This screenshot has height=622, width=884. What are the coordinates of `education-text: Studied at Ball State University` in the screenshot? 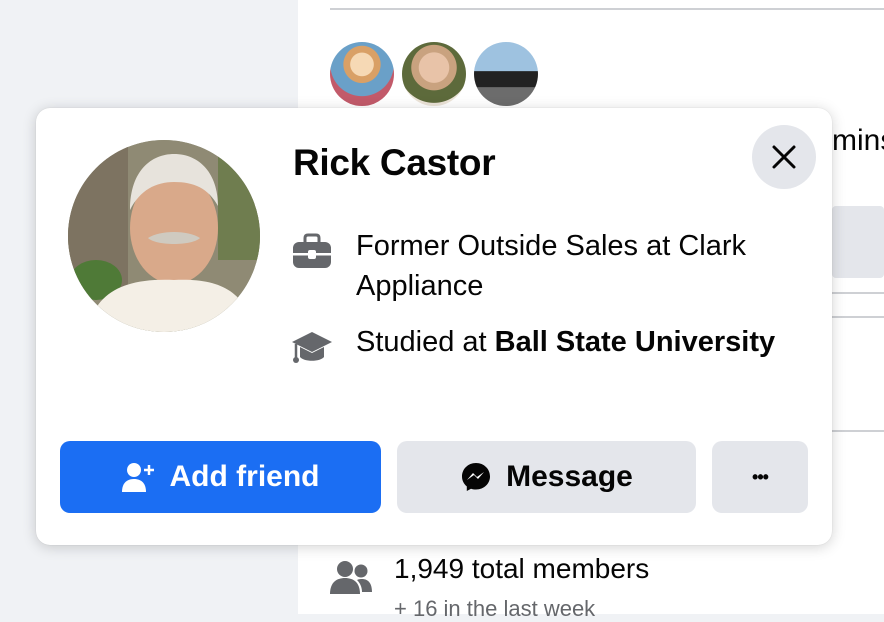 It's located at (576, 342).